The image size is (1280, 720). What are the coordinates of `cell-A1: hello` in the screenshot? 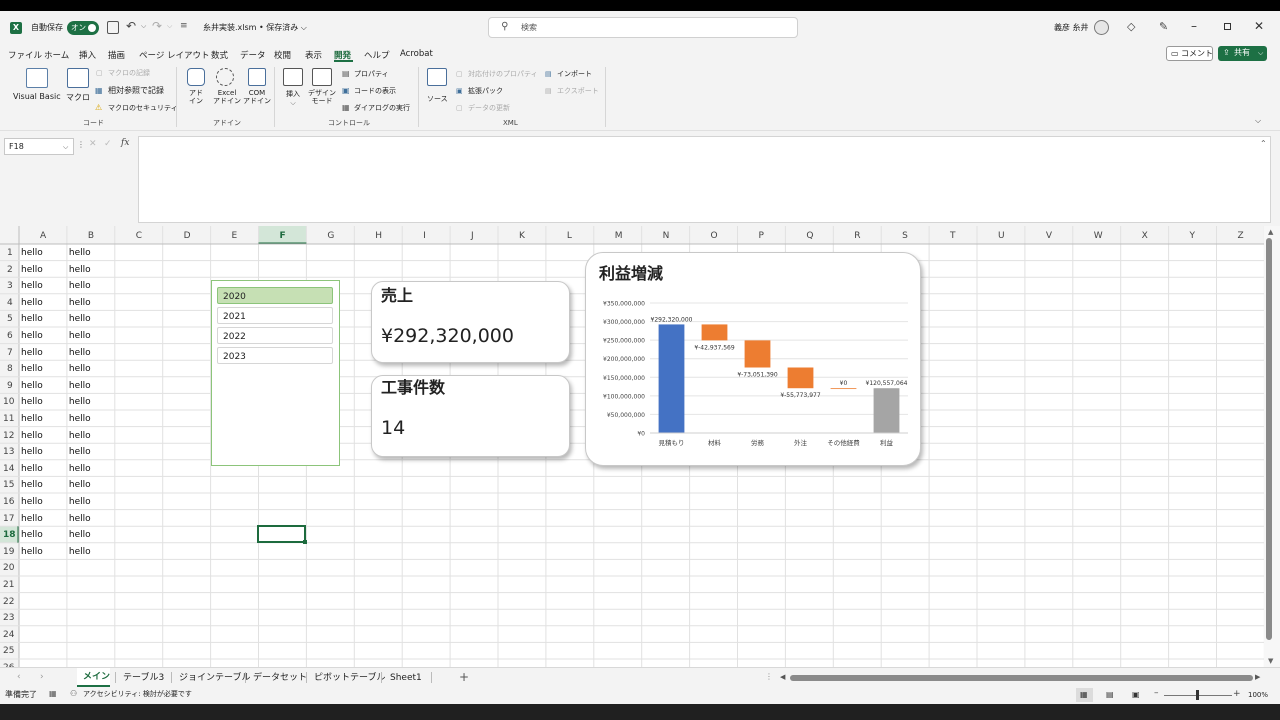 It's located at (32, 253).